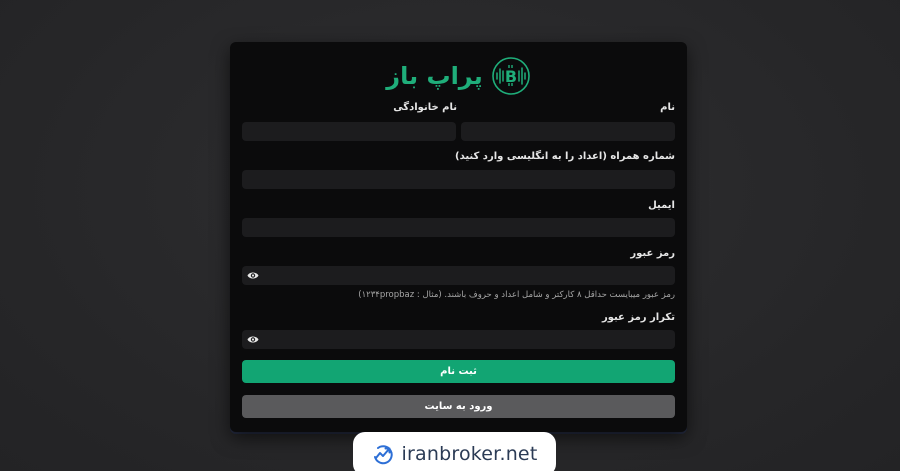 This screenshot has height=471, width=900. I want to click on bitcoin-logo-icon: B, so click(510, 76).